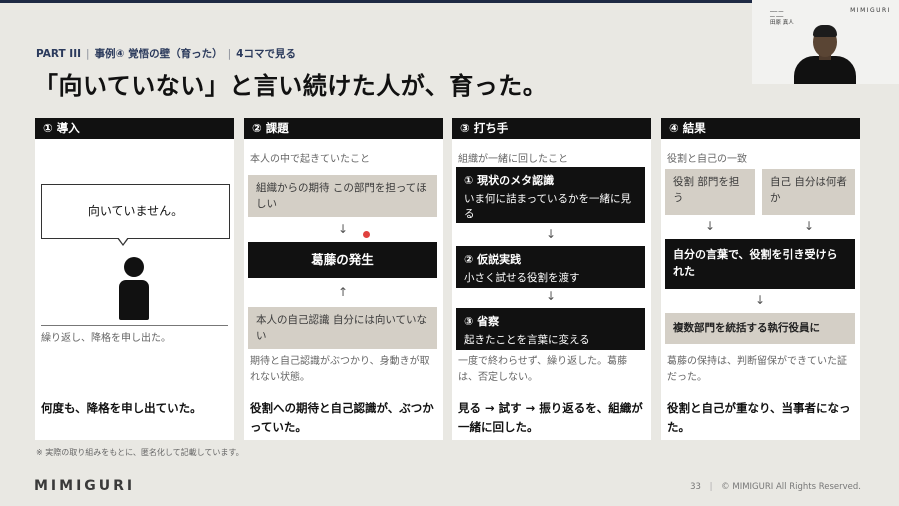 This screenshot has height=506, width=899. What do you see at coordinates (106, 338) in the screenshot?
I see `card-note: 繰り返し、降格を申し出た。` at bounding box center [106, 338].